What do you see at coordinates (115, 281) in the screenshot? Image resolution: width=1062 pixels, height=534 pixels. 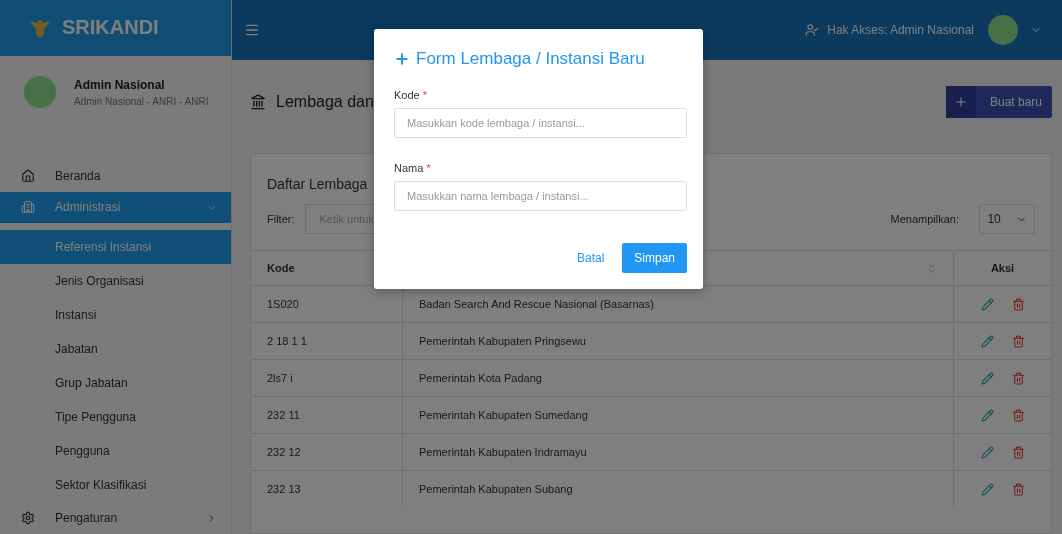 I see `submenu-item: Jenis Organisasi` at bounding box center [115, 281].